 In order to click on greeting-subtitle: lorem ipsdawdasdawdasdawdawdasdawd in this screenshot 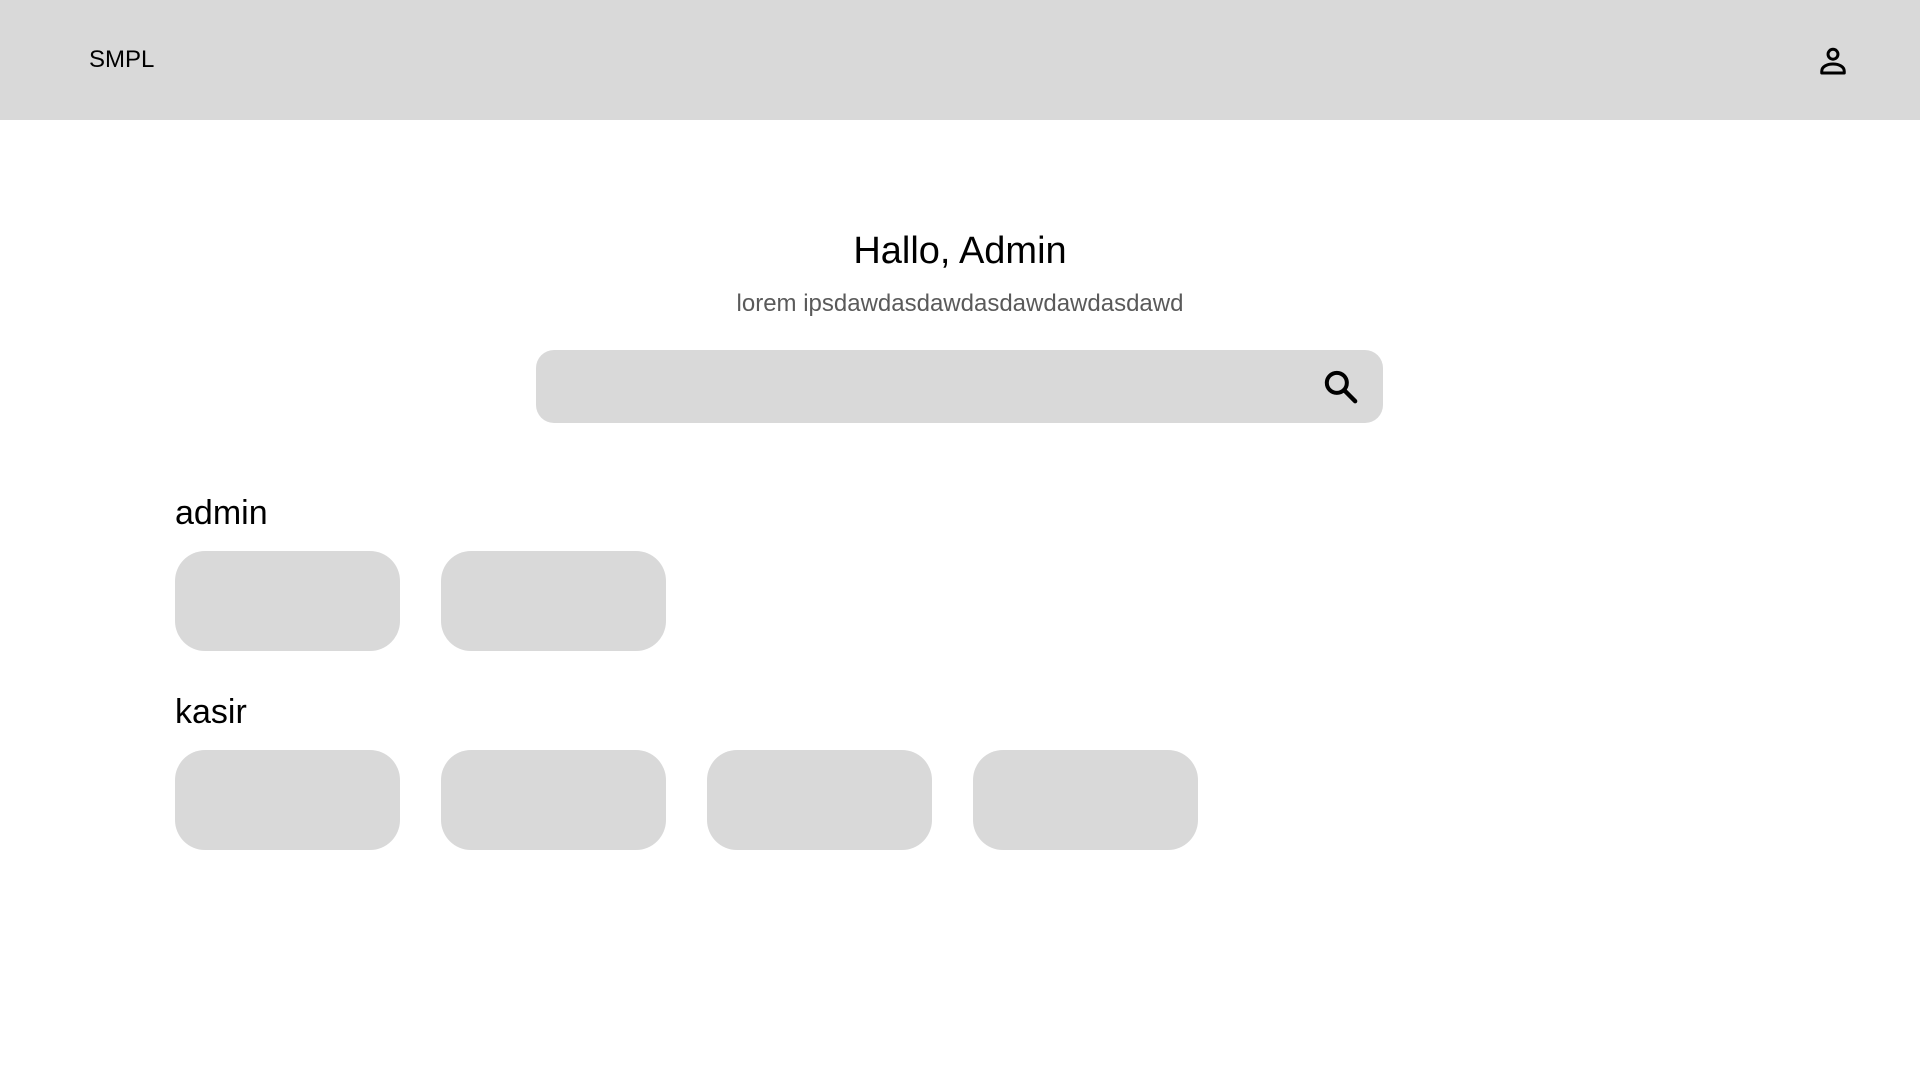, I will do `click(960, 303)`.